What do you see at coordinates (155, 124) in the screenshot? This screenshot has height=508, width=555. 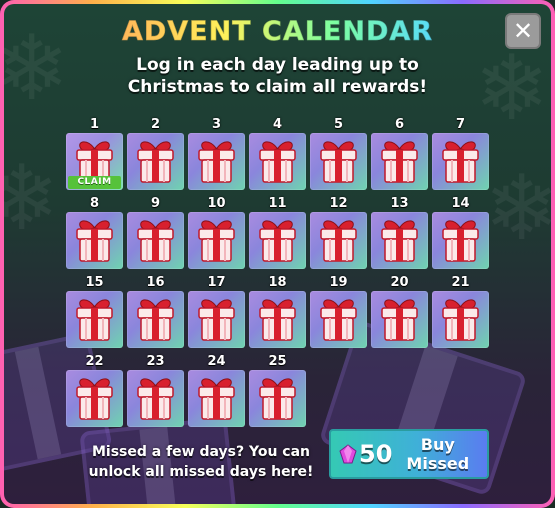 I see `calendar-day-number: 2` at bounding box center [155, 124].